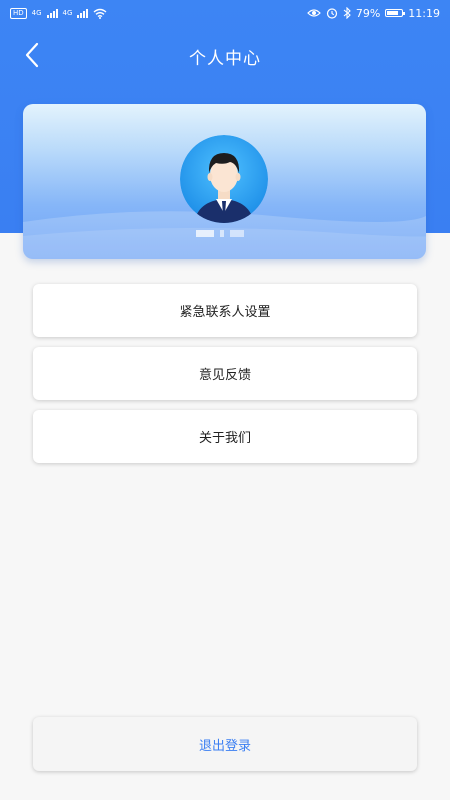 The image size is (450, 800). What do you see at coordinates (347, 13) in the screenshot?
I see `bluetooth-icon` at bounding box center [347, 13].